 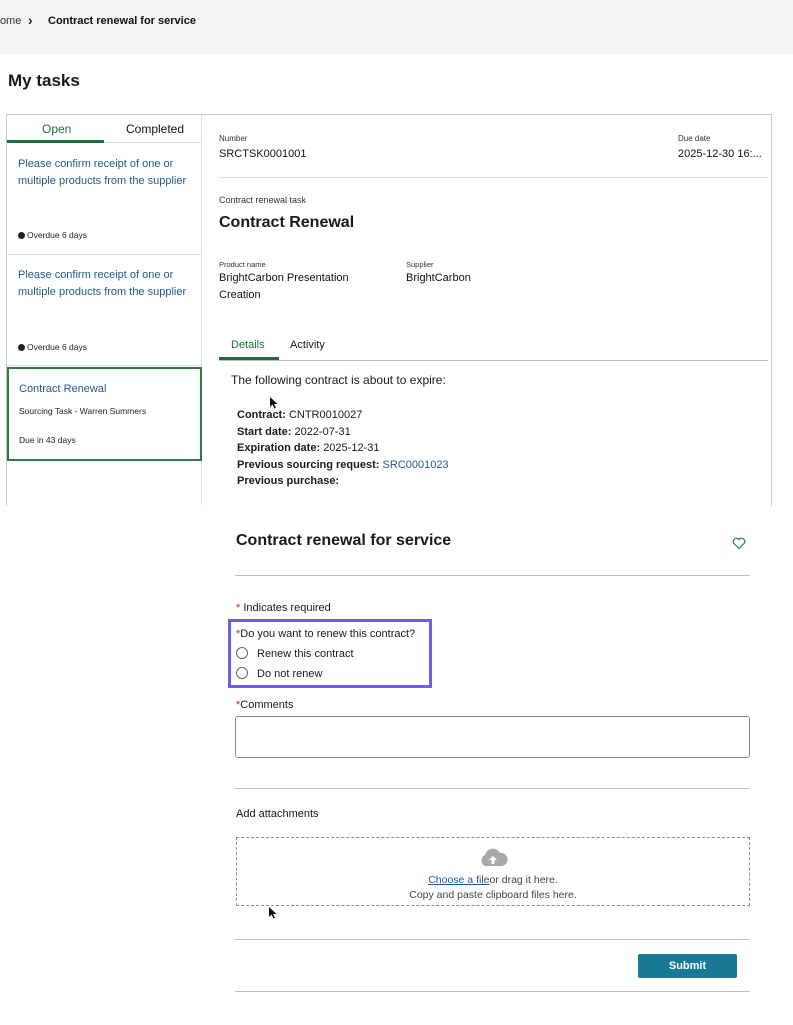 I want to click on supplier-name: BrightCarbon, so click(x=438, y=278).